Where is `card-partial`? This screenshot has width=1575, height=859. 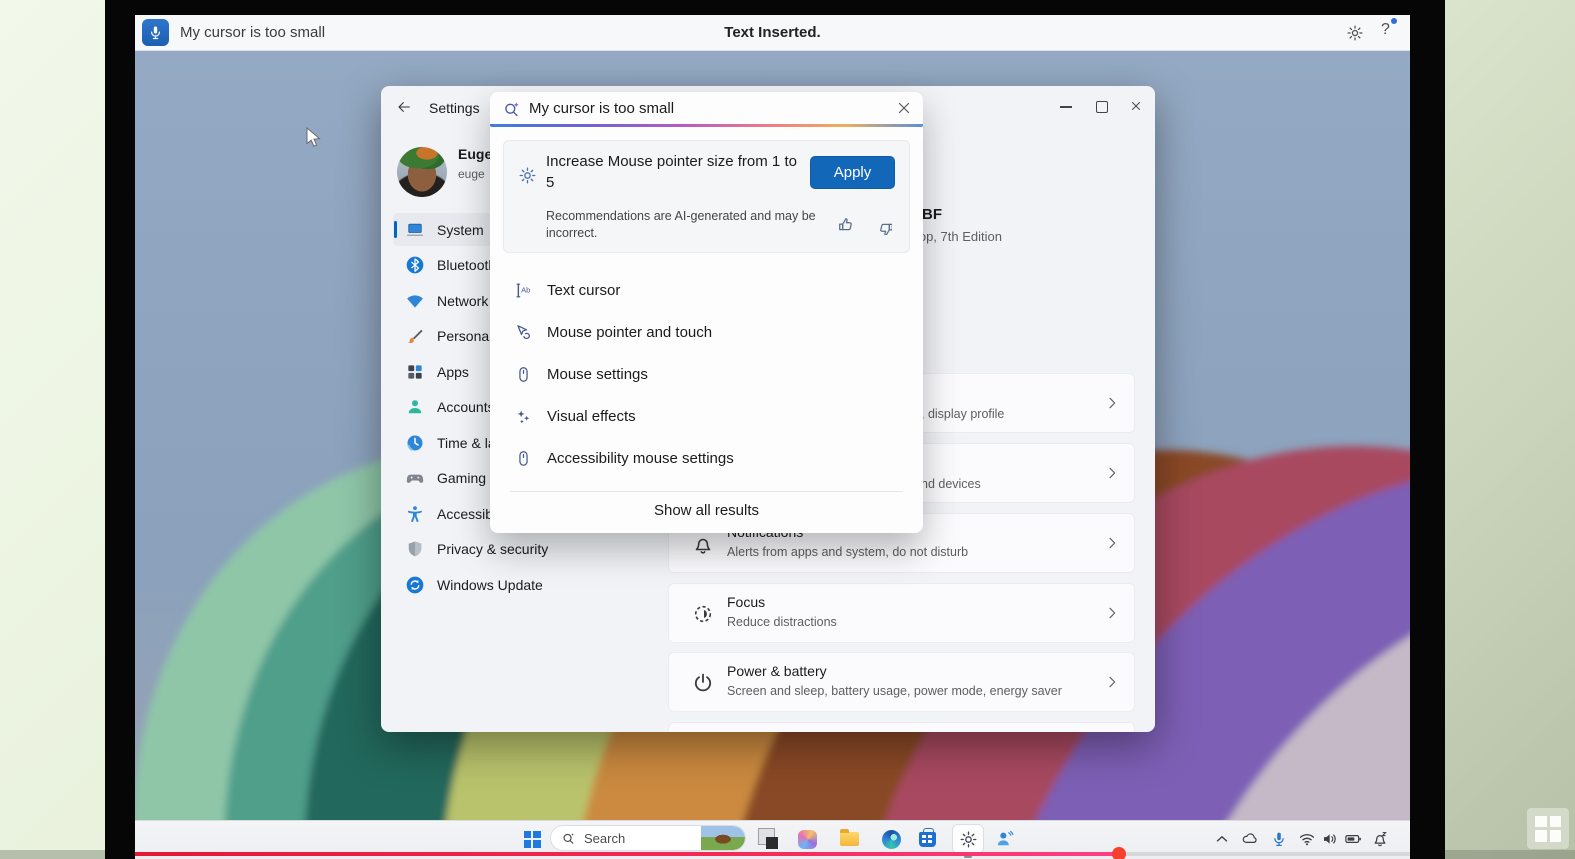 card-partial is located at coordinates (901, 727).